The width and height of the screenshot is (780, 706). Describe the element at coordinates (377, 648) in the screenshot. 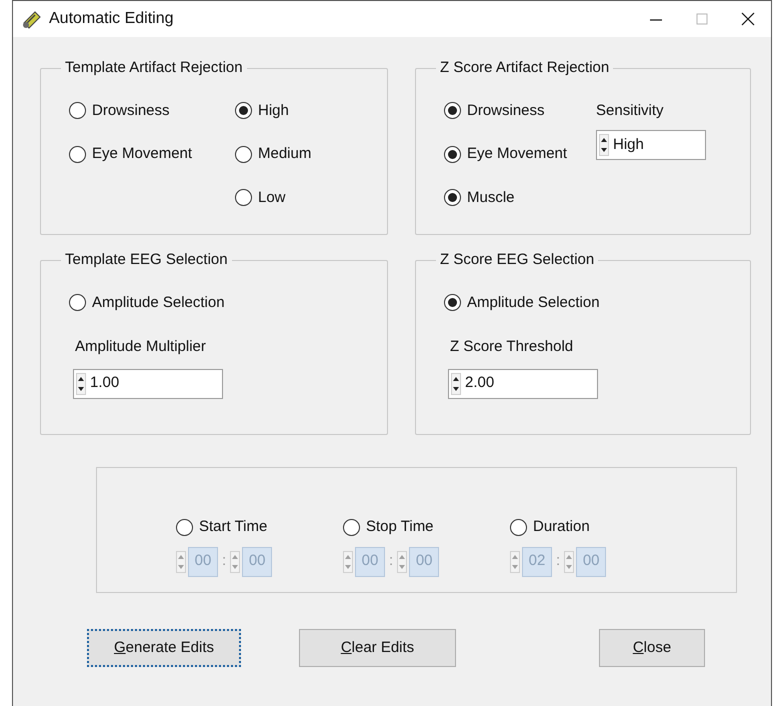

I see `dialog-button: Clear Edits` at that location.